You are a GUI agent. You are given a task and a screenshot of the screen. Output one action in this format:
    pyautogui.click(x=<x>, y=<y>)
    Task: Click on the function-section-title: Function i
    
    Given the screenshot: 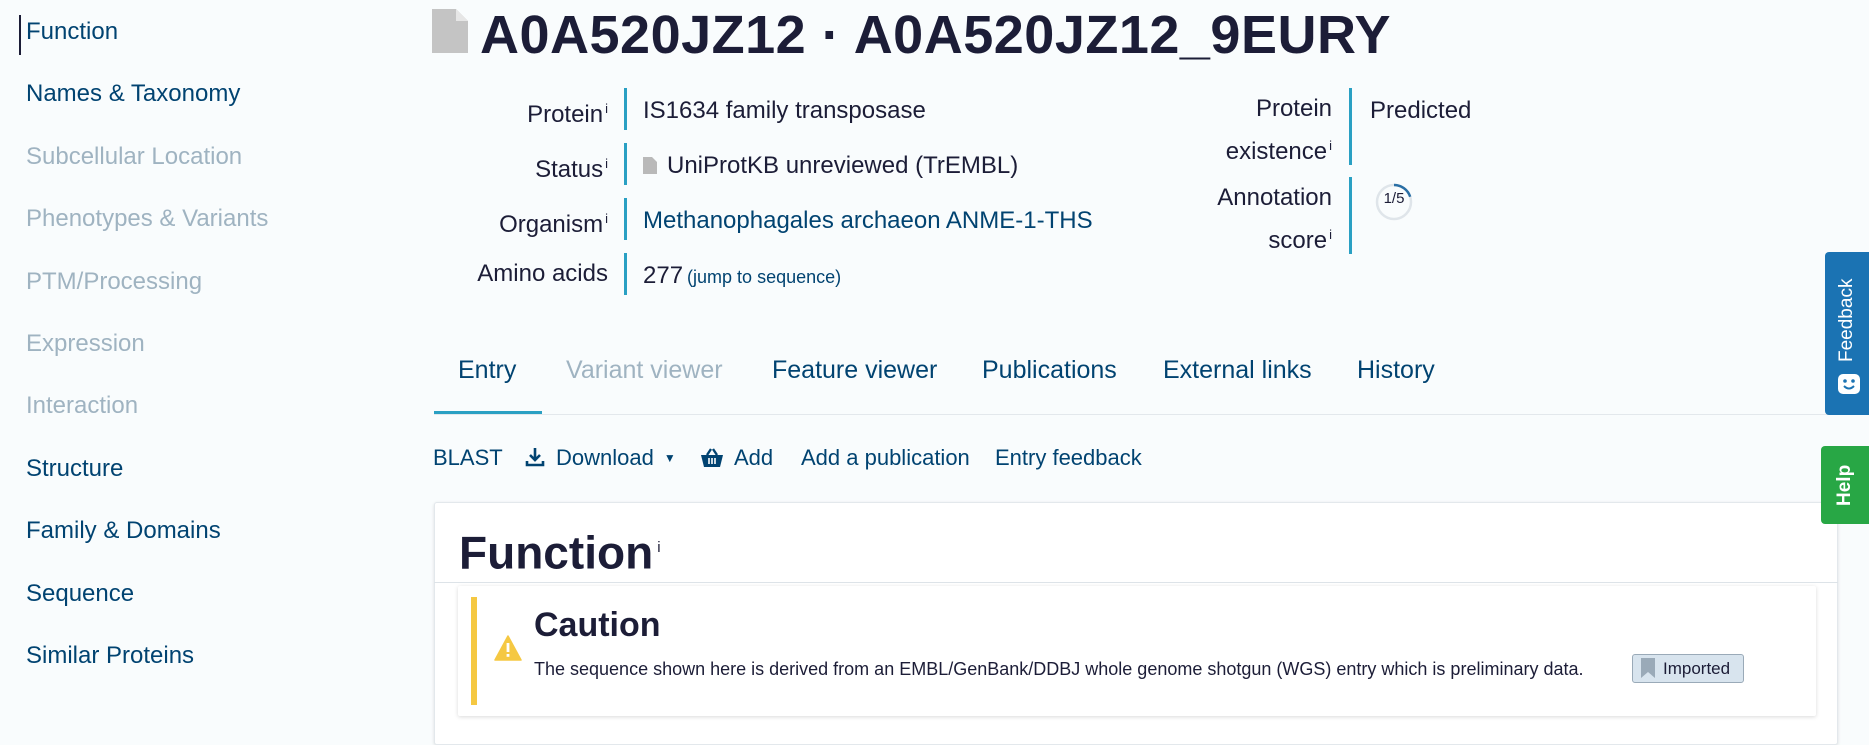 What is the action you would take?
    pyautogui.click(x=560, y=552)
    